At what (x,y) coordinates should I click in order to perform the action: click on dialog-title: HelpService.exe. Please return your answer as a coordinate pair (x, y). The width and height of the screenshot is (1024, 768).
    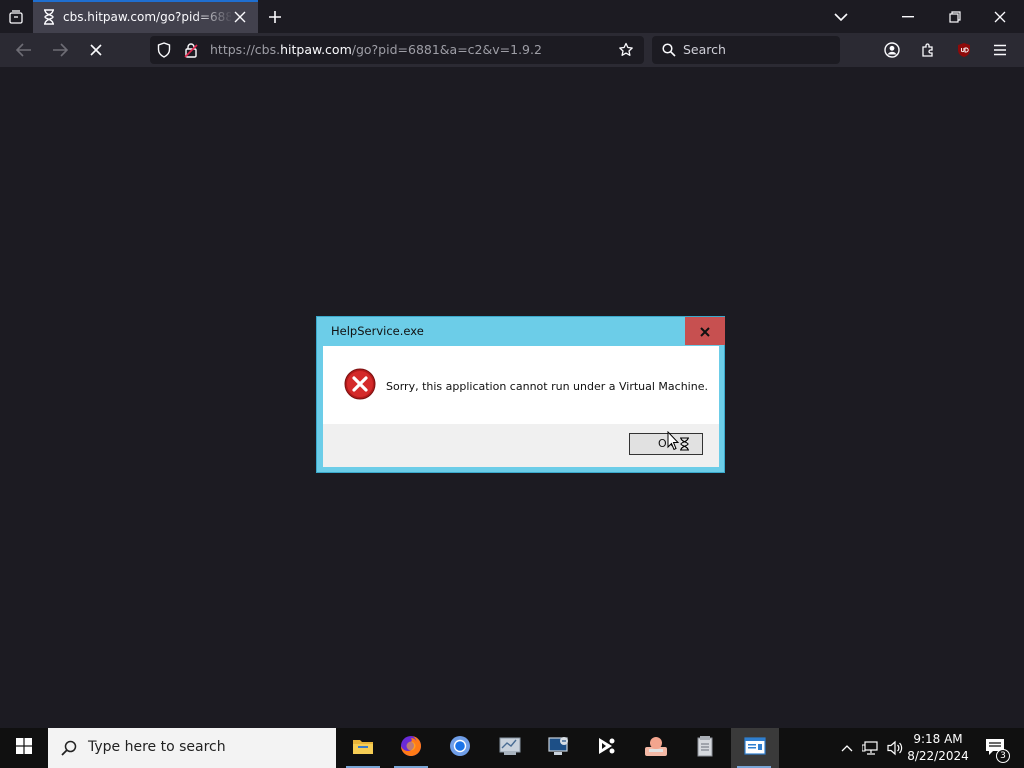
    Looking at the image, I should click on (377, 331).